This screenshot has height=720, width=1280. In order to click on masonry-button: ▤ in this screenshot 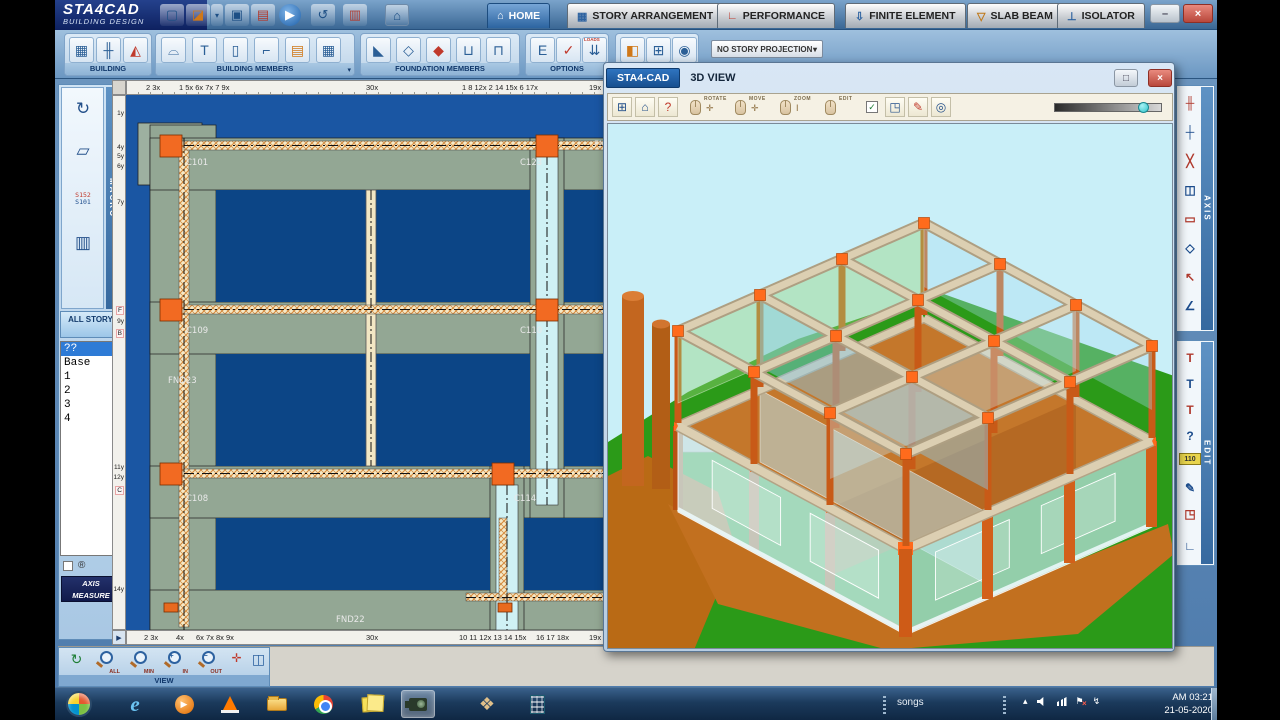, I will do `click(297, 50)`.